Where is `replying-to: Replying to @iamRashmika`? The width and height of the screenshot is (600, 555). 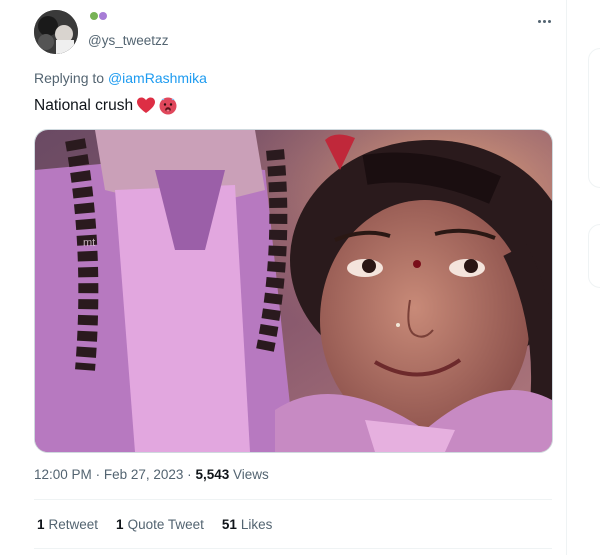
replying-to: Replying to @iamRashmika is located at coordinates (120, 78).